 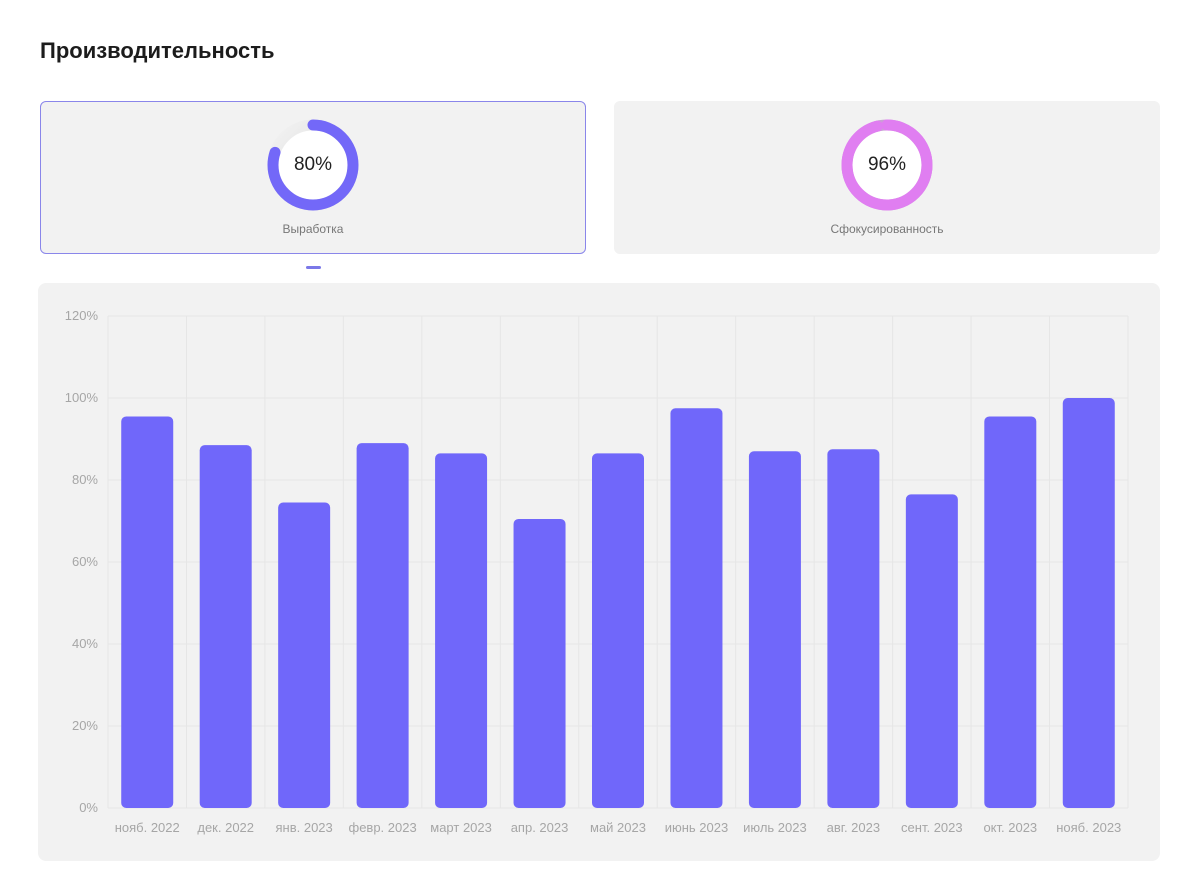 I want to click on focus-donut: 96%, so click(x=887, y=165).